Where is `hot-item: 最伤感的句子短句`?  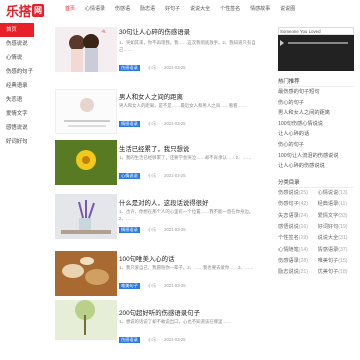 hot-item: 最伤感的句子短句 is located at coordinates (316, 92).